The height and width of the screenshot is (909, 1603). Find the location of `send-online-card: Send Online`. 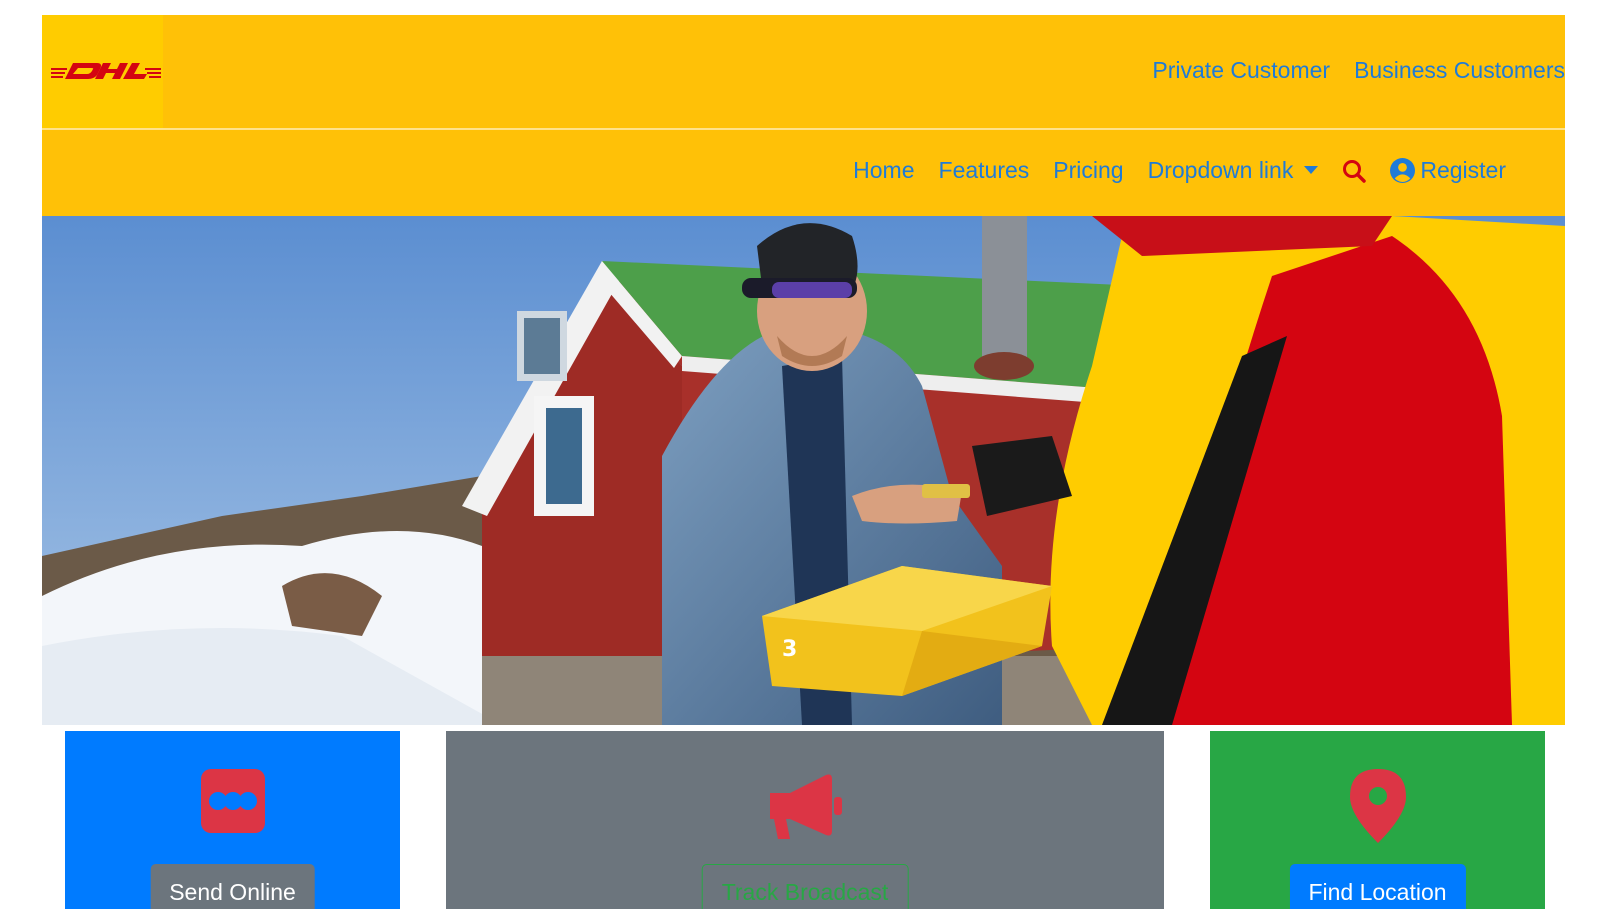

send-online-card: Send Online is located at coordinates (232, 820).